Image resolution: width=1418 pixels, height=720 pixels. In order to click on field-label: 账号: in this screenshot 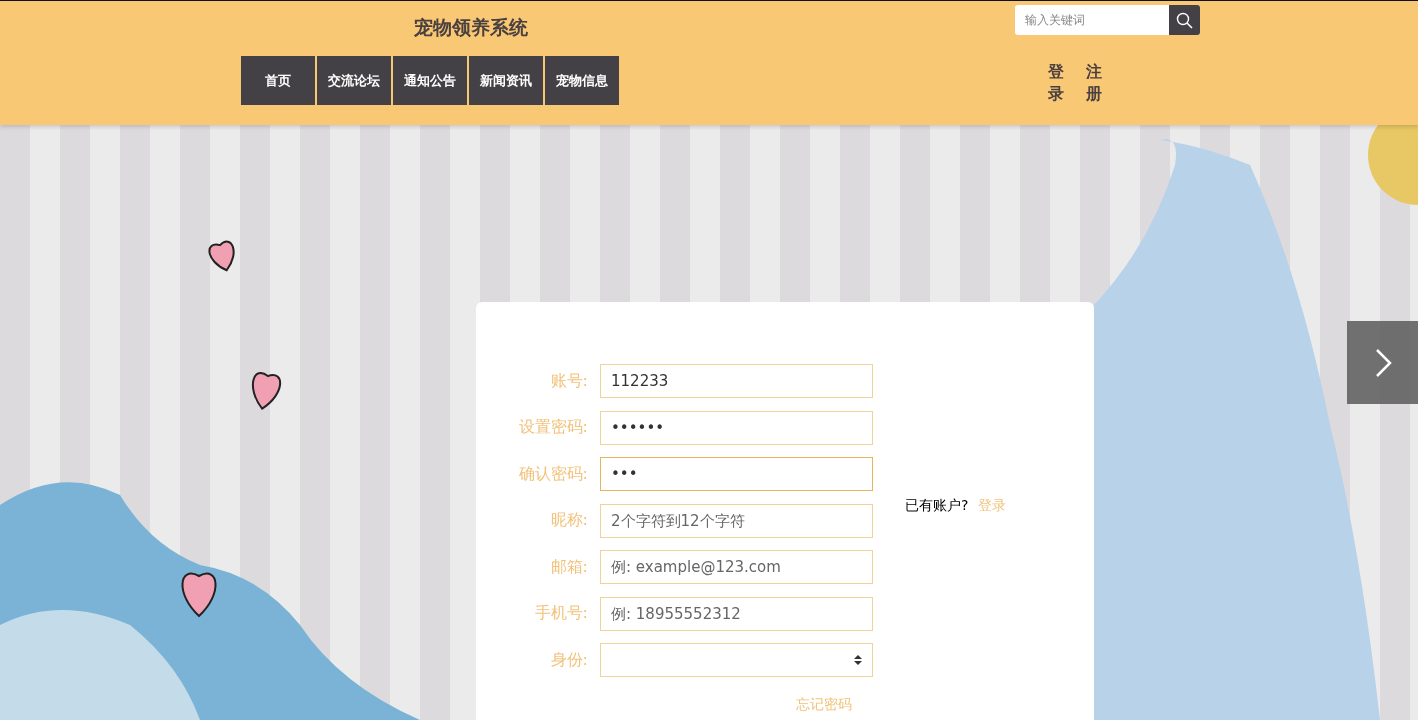, I will do `click(568, 381)`.